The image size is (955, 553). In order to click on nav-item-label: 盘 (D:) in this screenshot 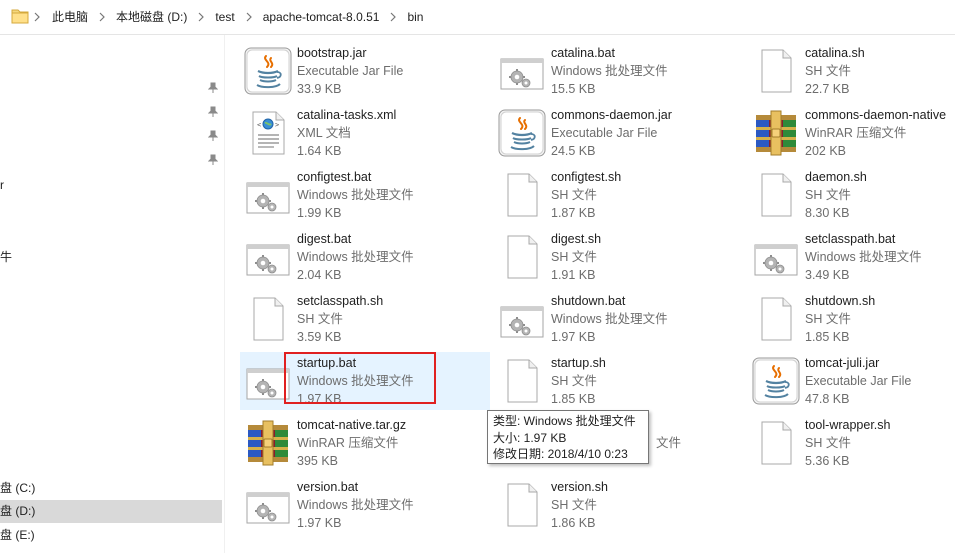, I will do `click(18, 511)`.